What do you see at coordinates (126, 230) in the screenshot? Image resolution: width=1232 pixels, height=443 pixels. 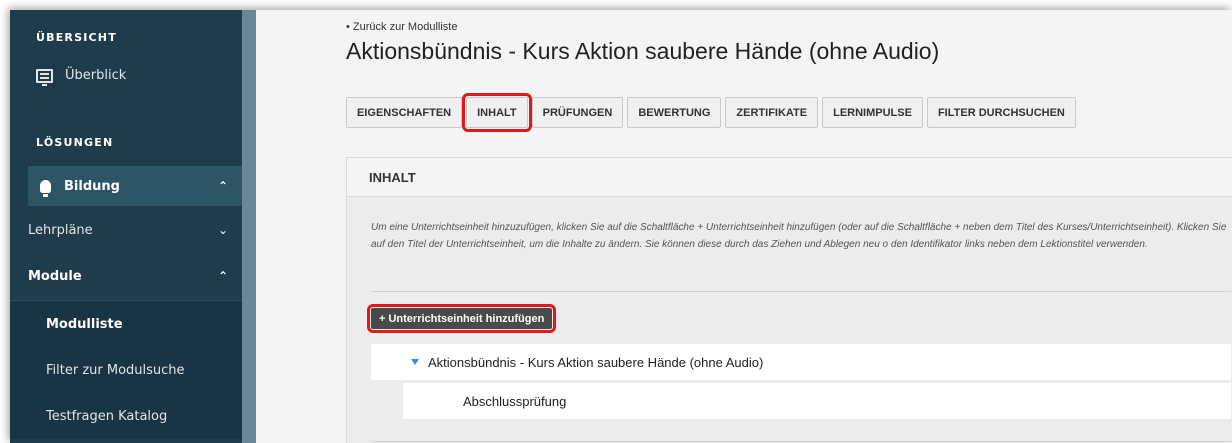 I see `sidebar-item-lehrplaene: Lehrpläne ⌄` at bounding box center [126, 230].